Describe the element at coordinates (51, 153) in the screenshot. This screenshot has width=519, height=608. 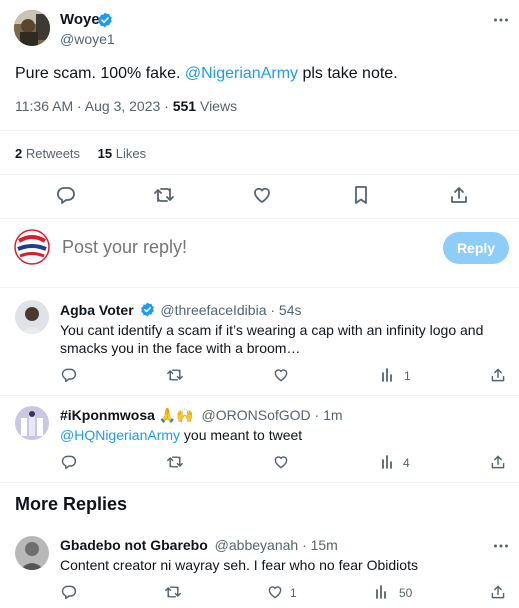
I see `retweets-label: Retweets` at that location.